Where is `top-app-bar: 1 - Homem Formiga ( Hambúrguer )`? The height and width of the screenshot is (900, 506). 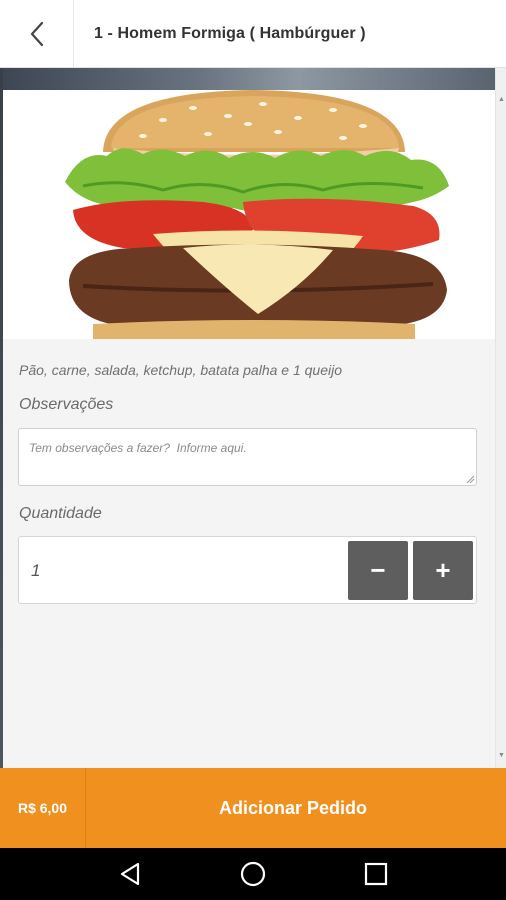 top-app-bar: 1 - Homem Formiga ( Hambúrguer ) is located at coordinates (253, 34).